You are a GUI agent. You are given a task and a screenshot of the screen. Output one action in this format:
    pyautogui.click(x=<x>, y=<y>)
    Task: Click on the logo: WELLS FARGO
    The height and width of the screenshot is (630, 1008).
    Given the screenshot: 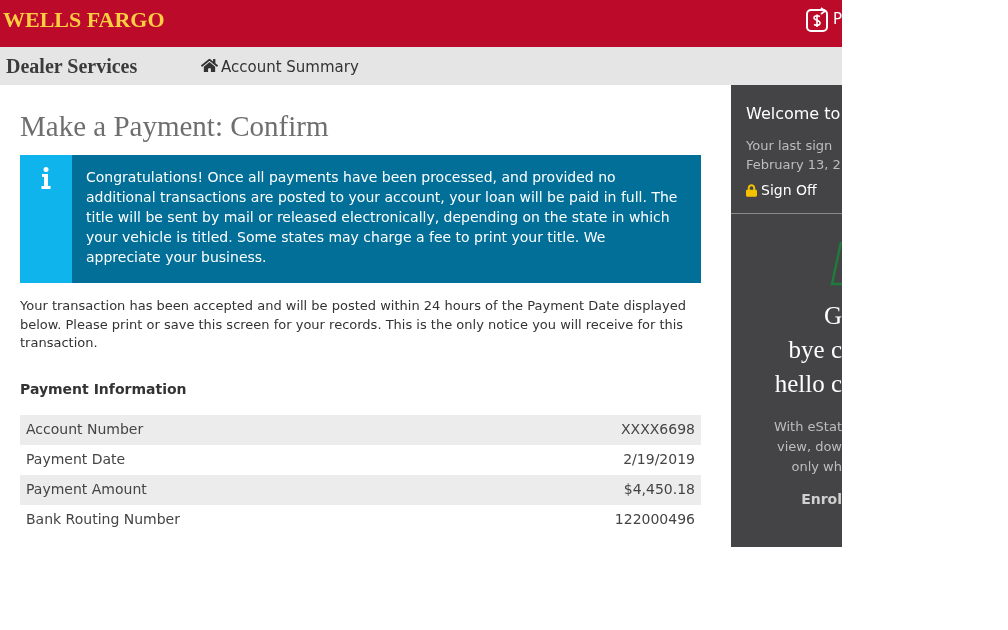 What is the action you would take?
    pyautogui.click(x=84, y=19)
    